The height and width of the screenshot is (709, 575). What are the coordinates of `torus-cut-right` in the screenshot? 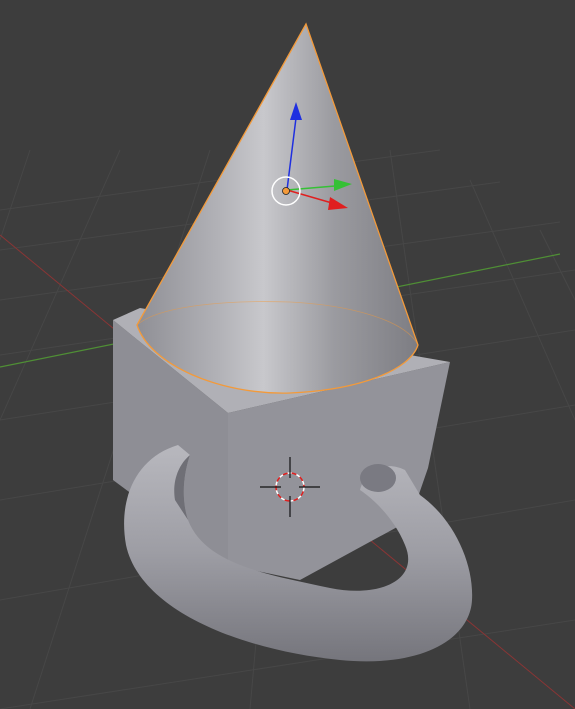 It's located at (378, 478).